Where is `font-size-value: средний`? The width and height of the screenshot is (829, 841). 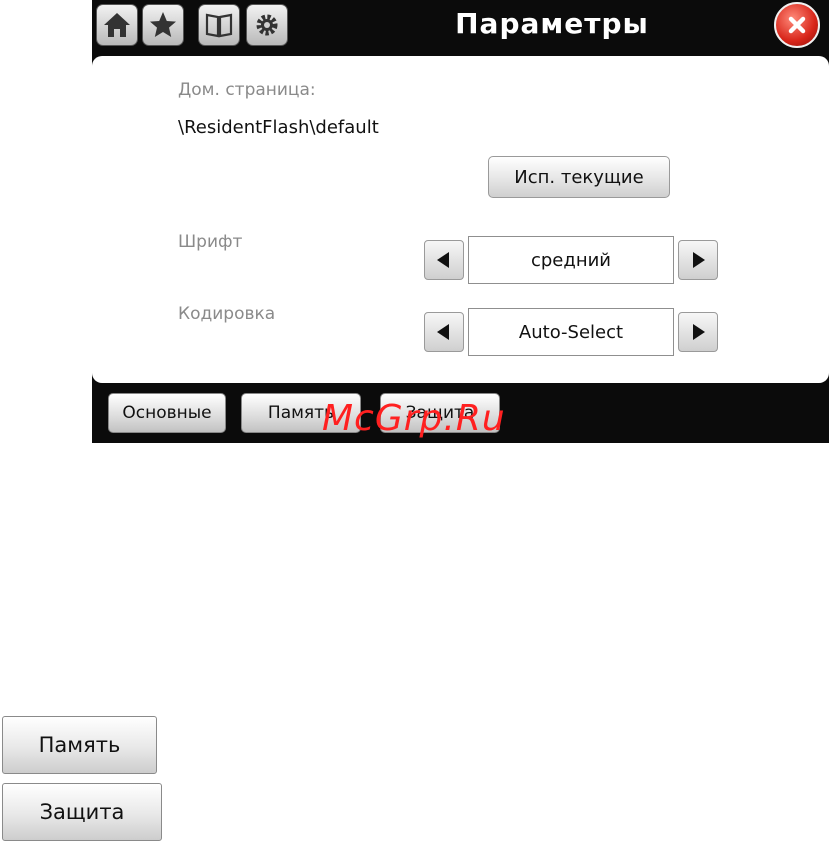
font-size-value: средний is located at coordinates (571, 260).